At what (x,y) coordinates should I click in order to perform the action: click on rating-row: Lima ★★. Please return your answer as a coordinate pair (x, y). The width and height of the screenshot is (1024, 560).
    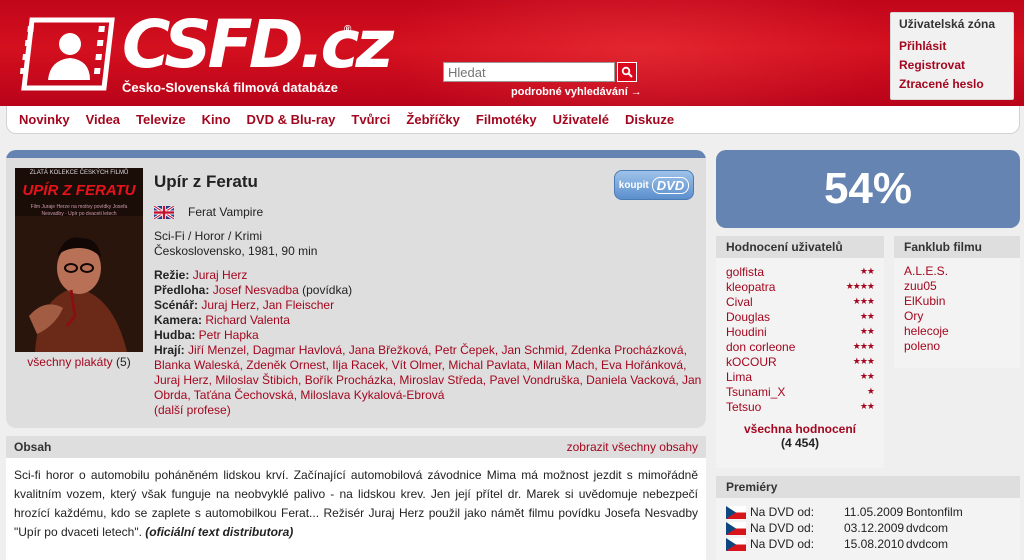
    Looking at the image, I should click on (800, 376).